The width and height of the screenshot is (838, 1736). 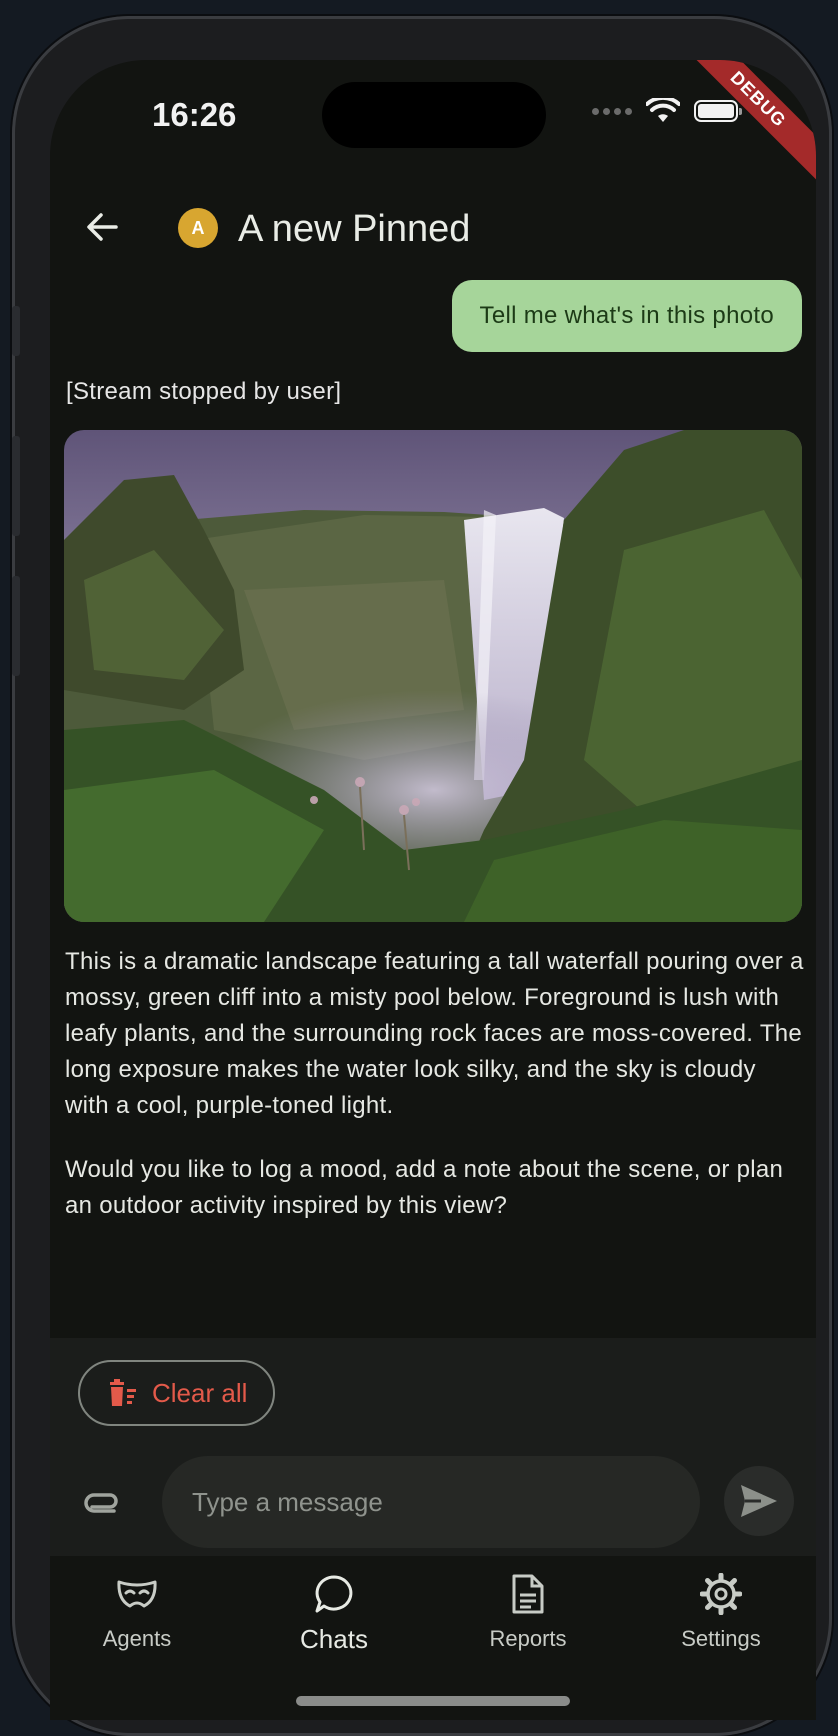 What do you see at coordinates (16, 331) in the screenshot?
I see `silent-switch` at bounding box center [16, 331].